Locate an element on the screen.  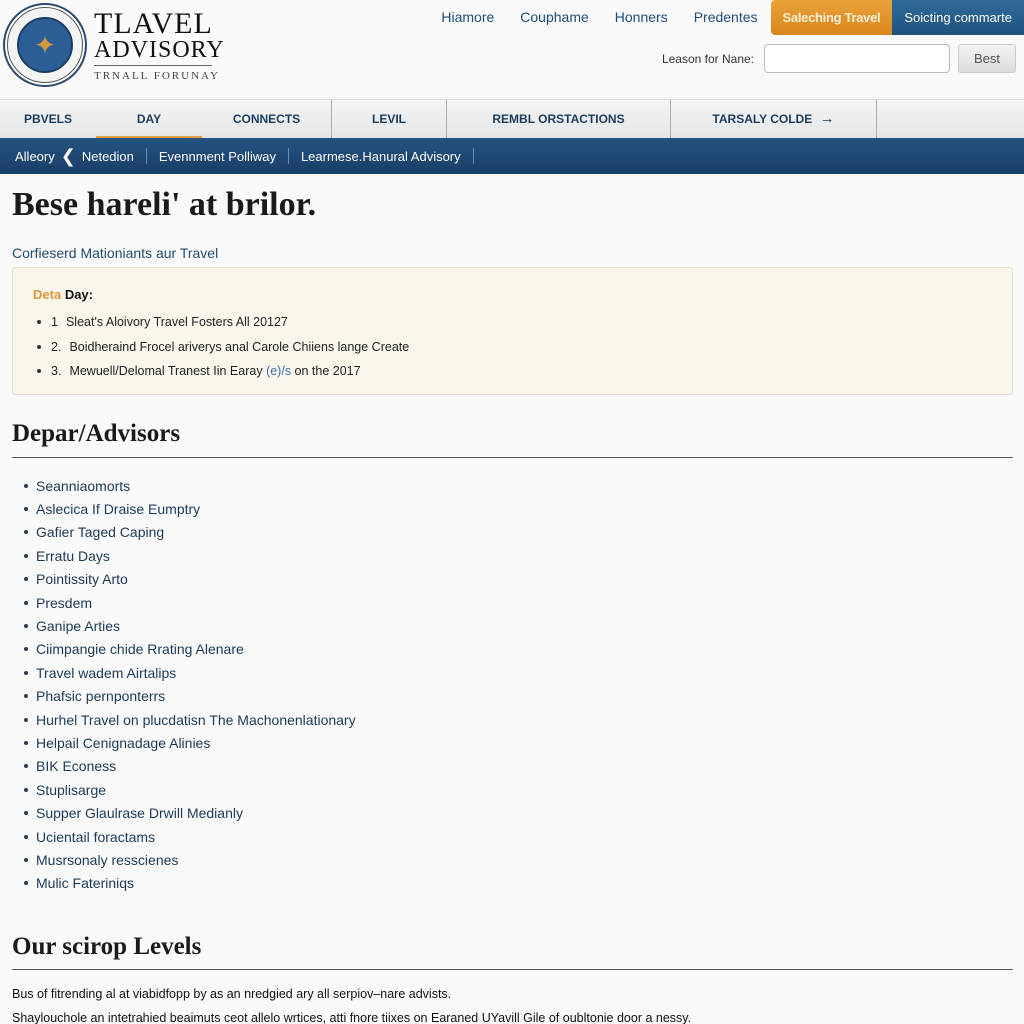
advisor-list-item: Ciimpangie chide Rrating Alenare is located at coordinates (190, 649).